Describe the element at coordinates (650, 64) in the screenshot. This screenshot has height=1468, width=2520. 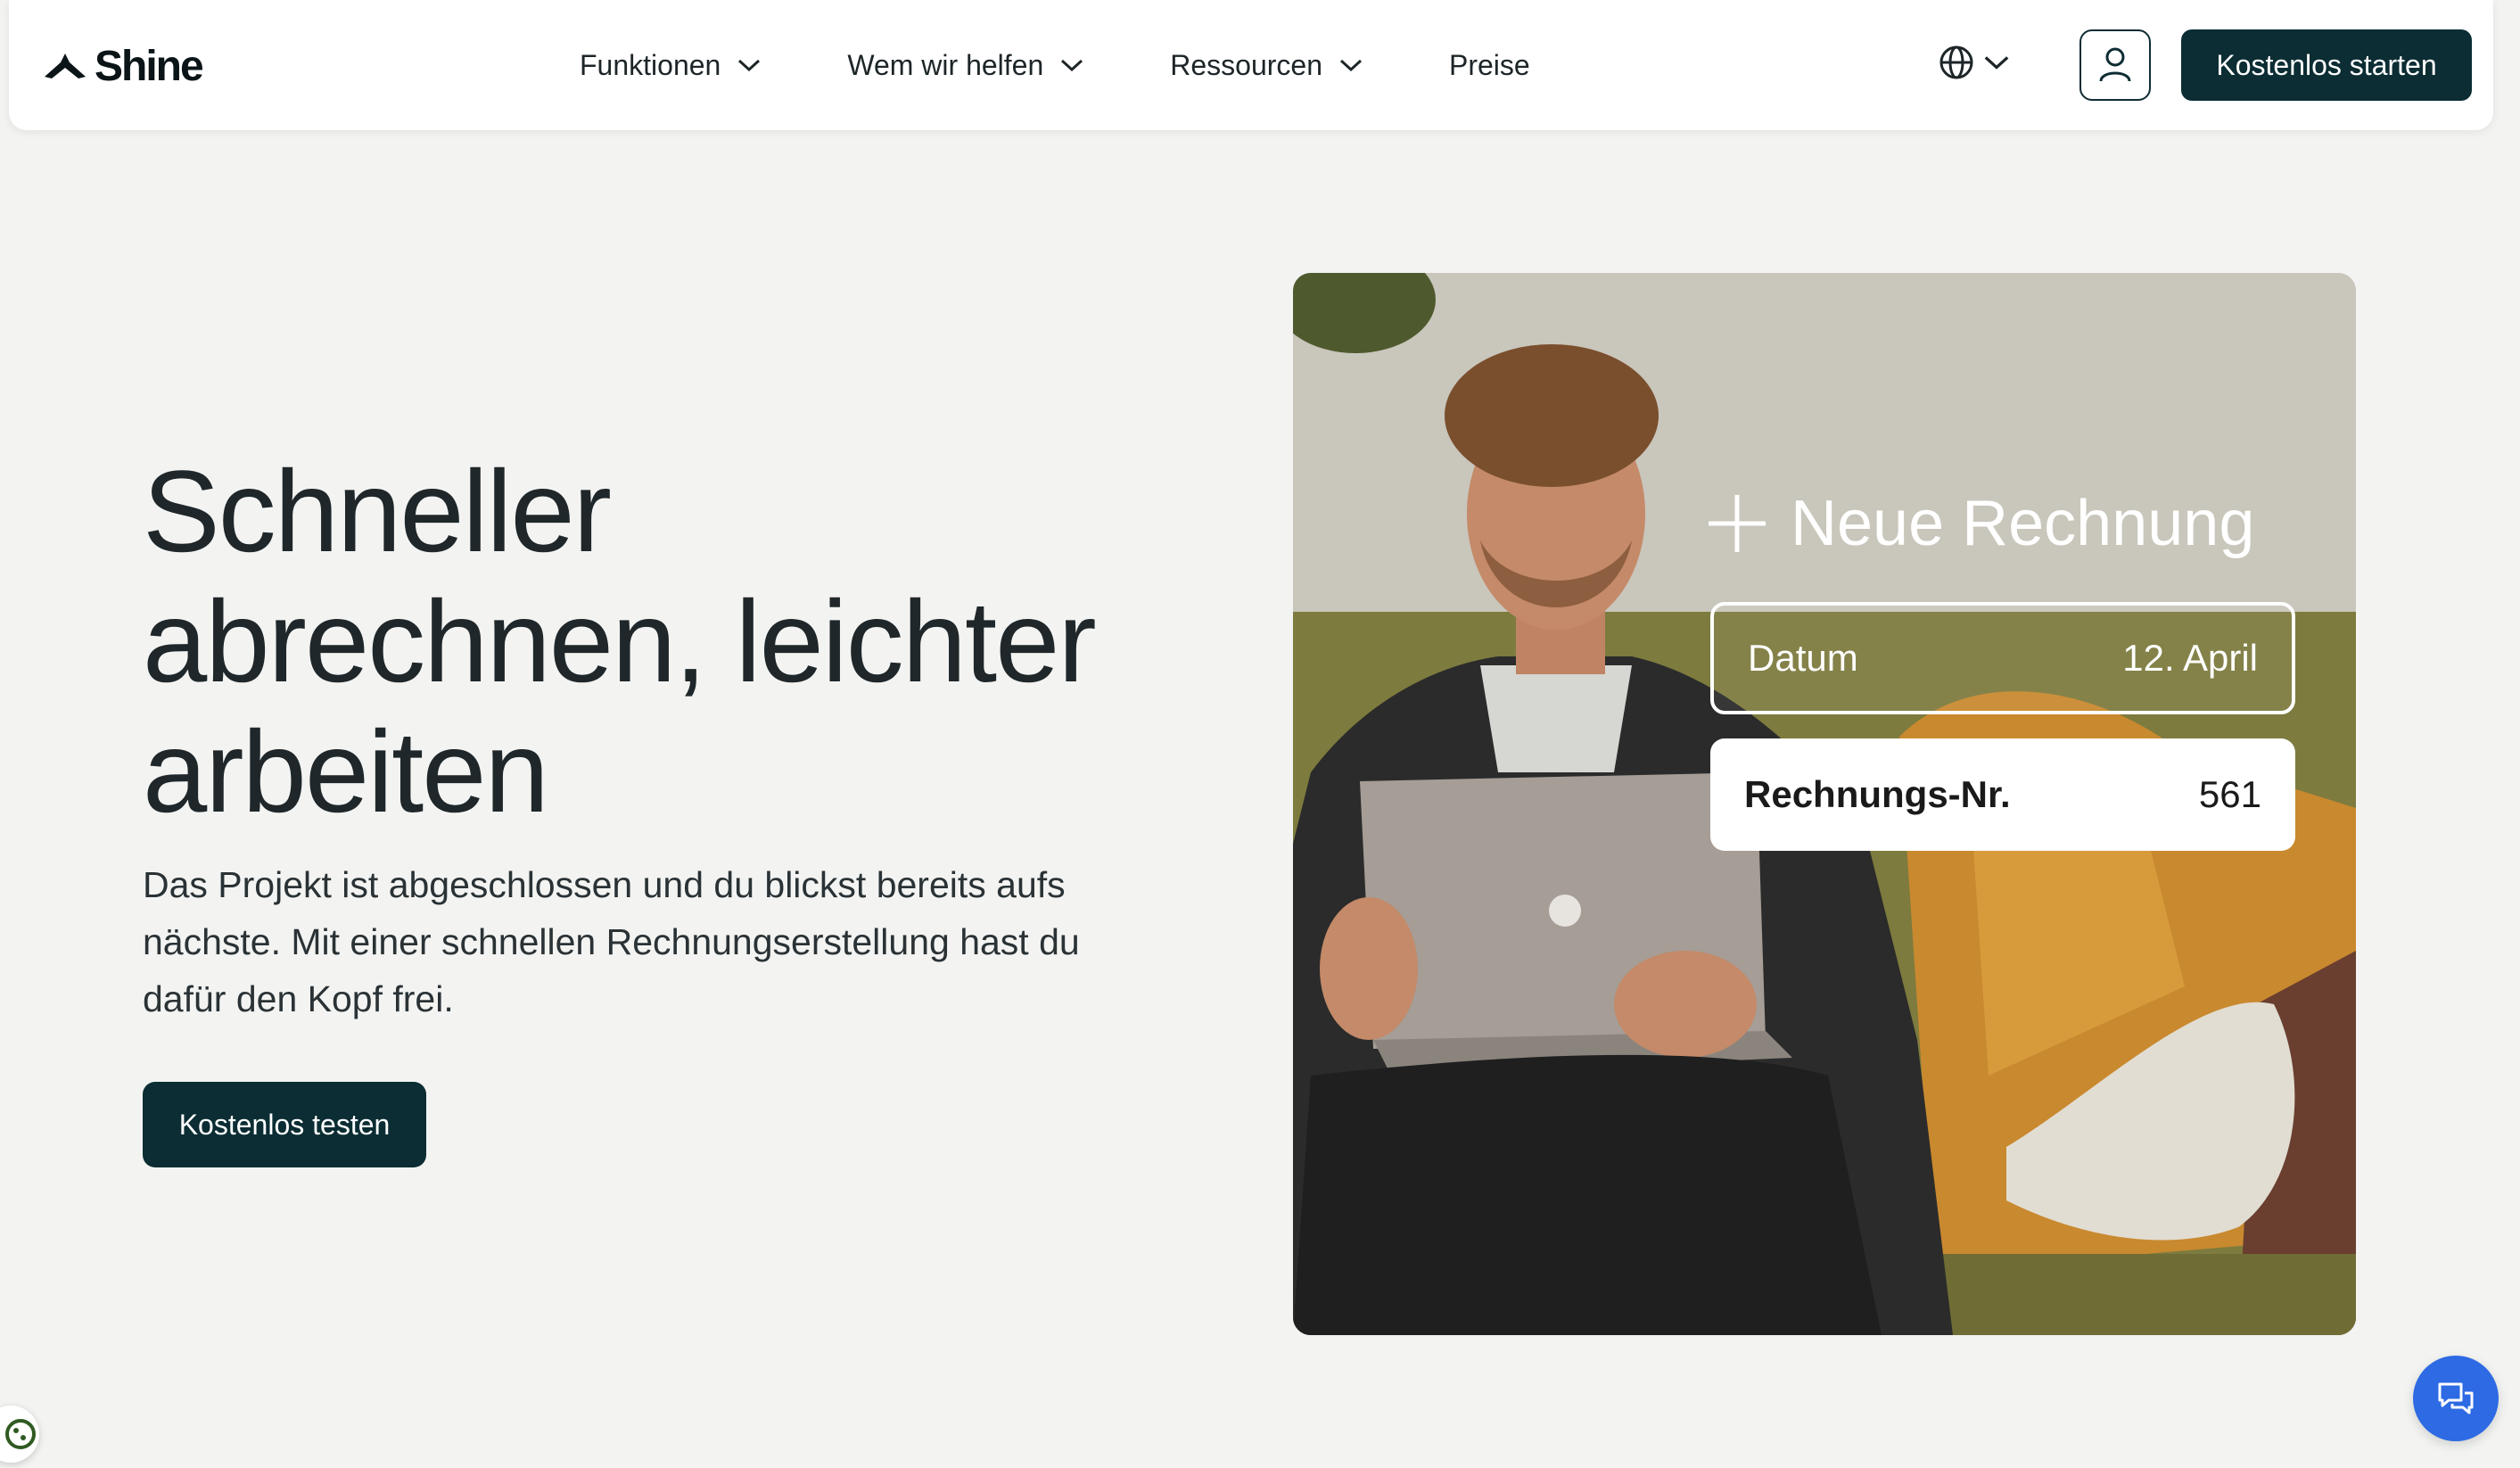
I see `menu-item-label: Funktionen` at that location.